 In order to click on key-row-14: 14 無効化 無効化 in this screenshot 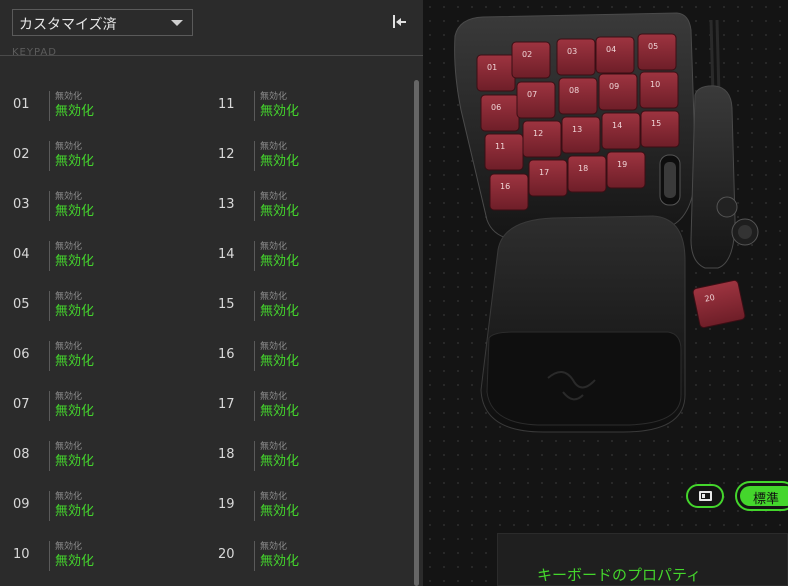, I will do `click(313, 259)`.